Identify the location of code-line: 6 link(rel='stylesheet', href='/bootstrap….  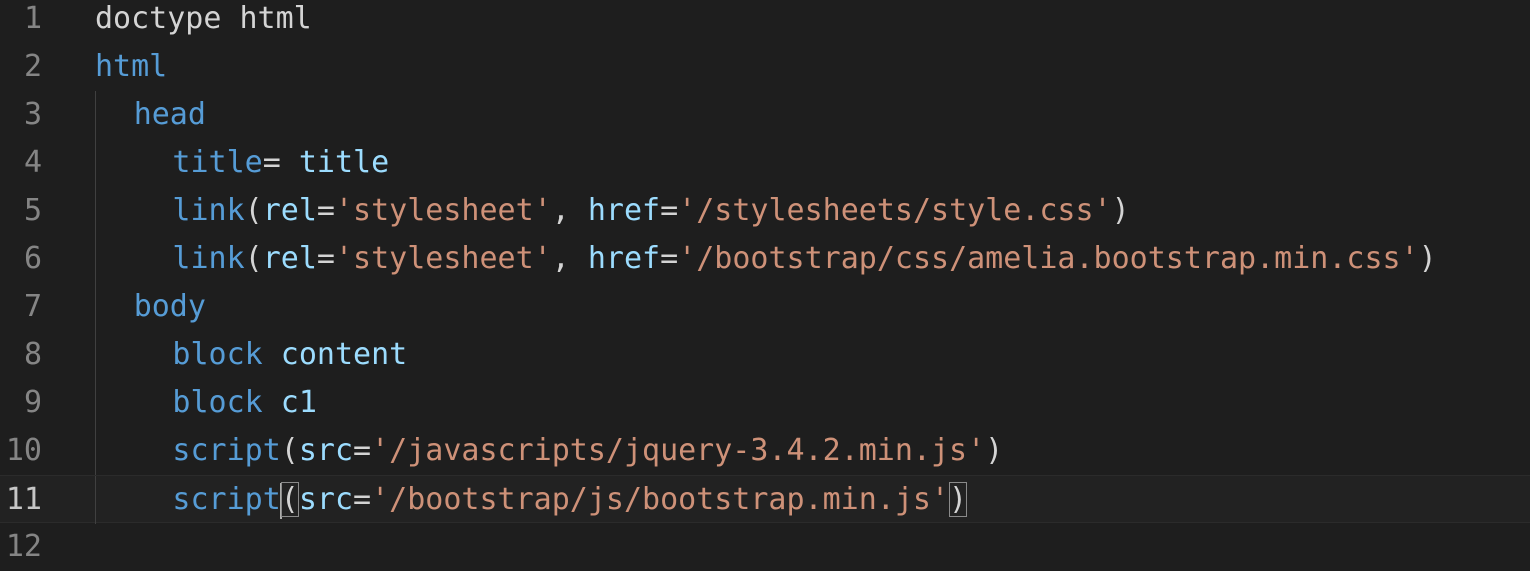
(765, 259).